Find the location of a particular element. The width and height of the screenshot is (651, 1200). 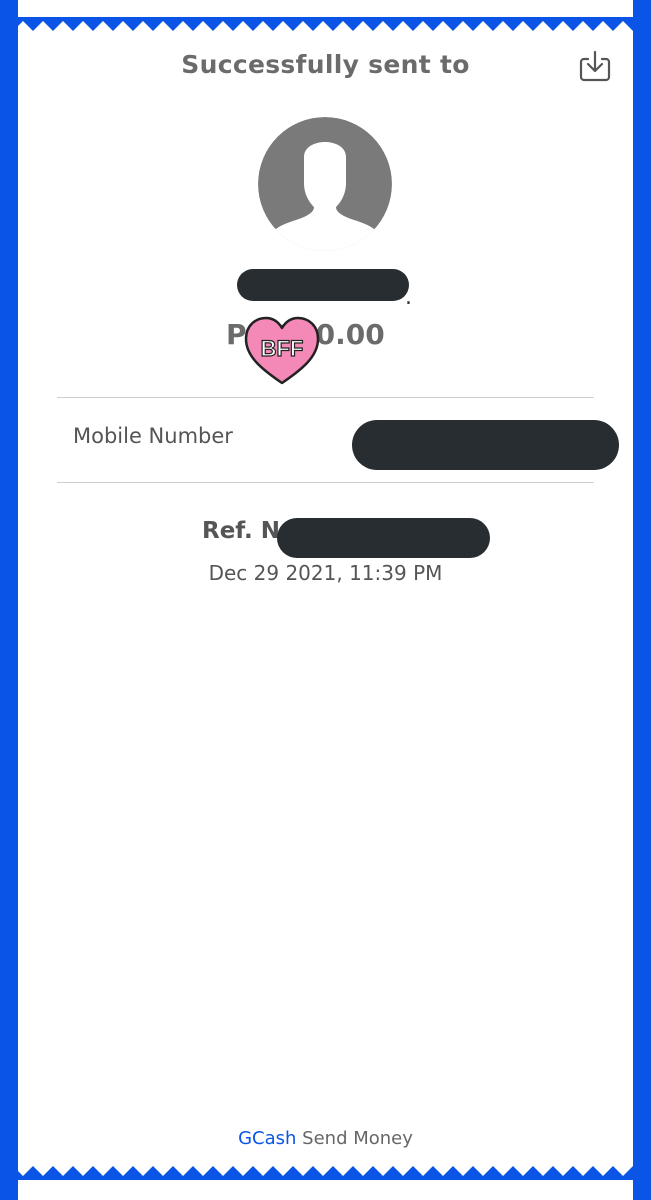

footer-brand: GCash is located at coordinates (267, 1138).